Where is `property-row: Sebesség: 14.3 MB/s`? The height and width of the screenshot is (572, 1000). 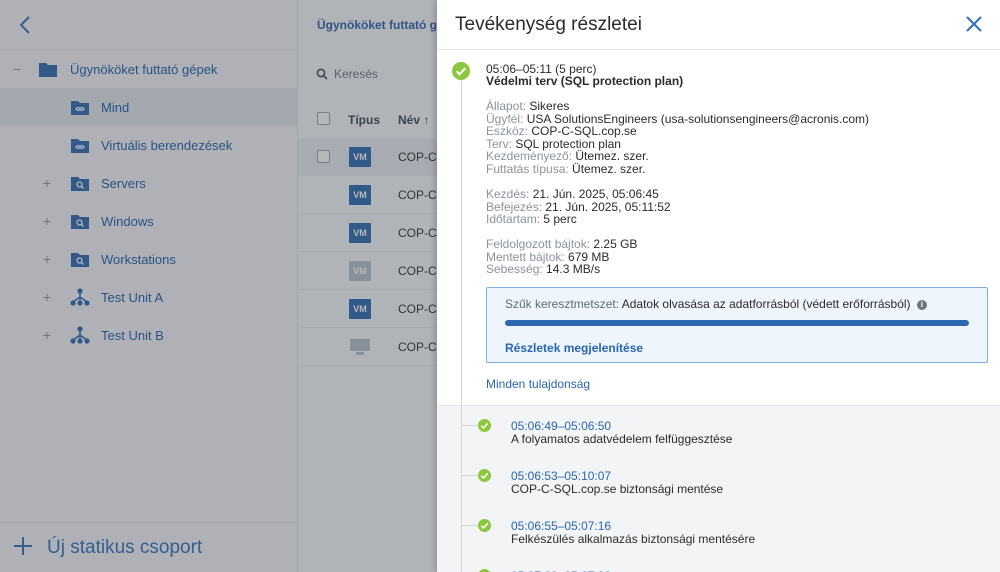 property-row: Sebesség: 14.3 MB/s is located at coordinates (543, 269).